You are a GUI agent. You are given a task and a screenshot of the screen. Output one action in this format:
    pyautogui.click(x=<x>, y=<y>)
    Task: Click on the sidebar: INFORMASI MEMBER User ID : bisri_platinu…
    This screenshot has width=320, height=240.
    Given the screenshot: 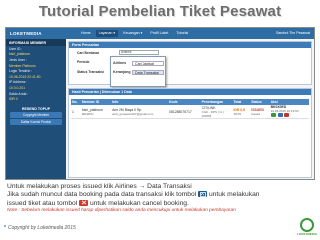 What is the action you would take?
    pyautogui.click(x=36, y=109)
    